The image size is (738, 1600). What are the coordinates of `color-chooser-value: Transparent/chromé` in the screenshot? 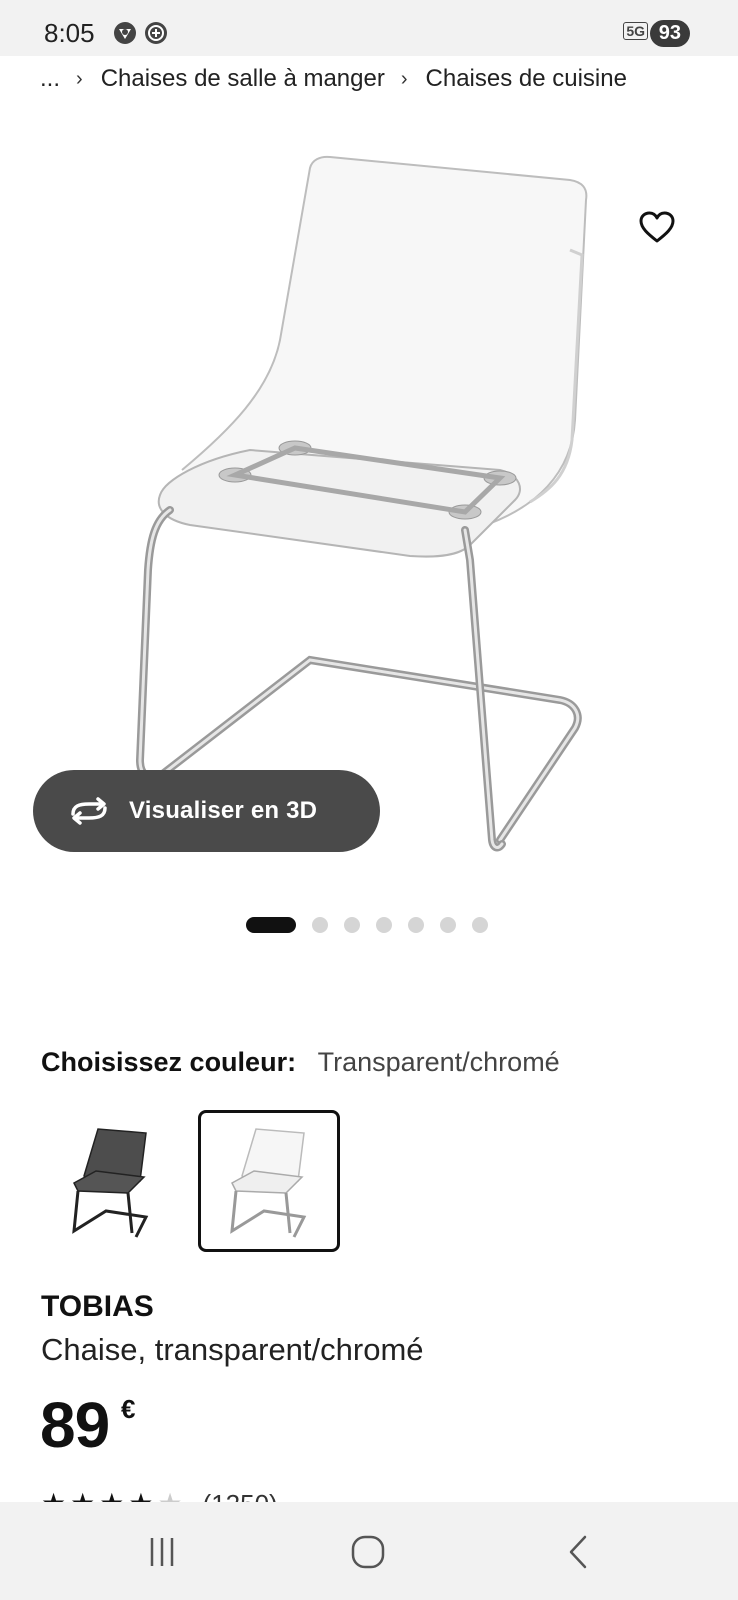 It's located at (438, 1062).